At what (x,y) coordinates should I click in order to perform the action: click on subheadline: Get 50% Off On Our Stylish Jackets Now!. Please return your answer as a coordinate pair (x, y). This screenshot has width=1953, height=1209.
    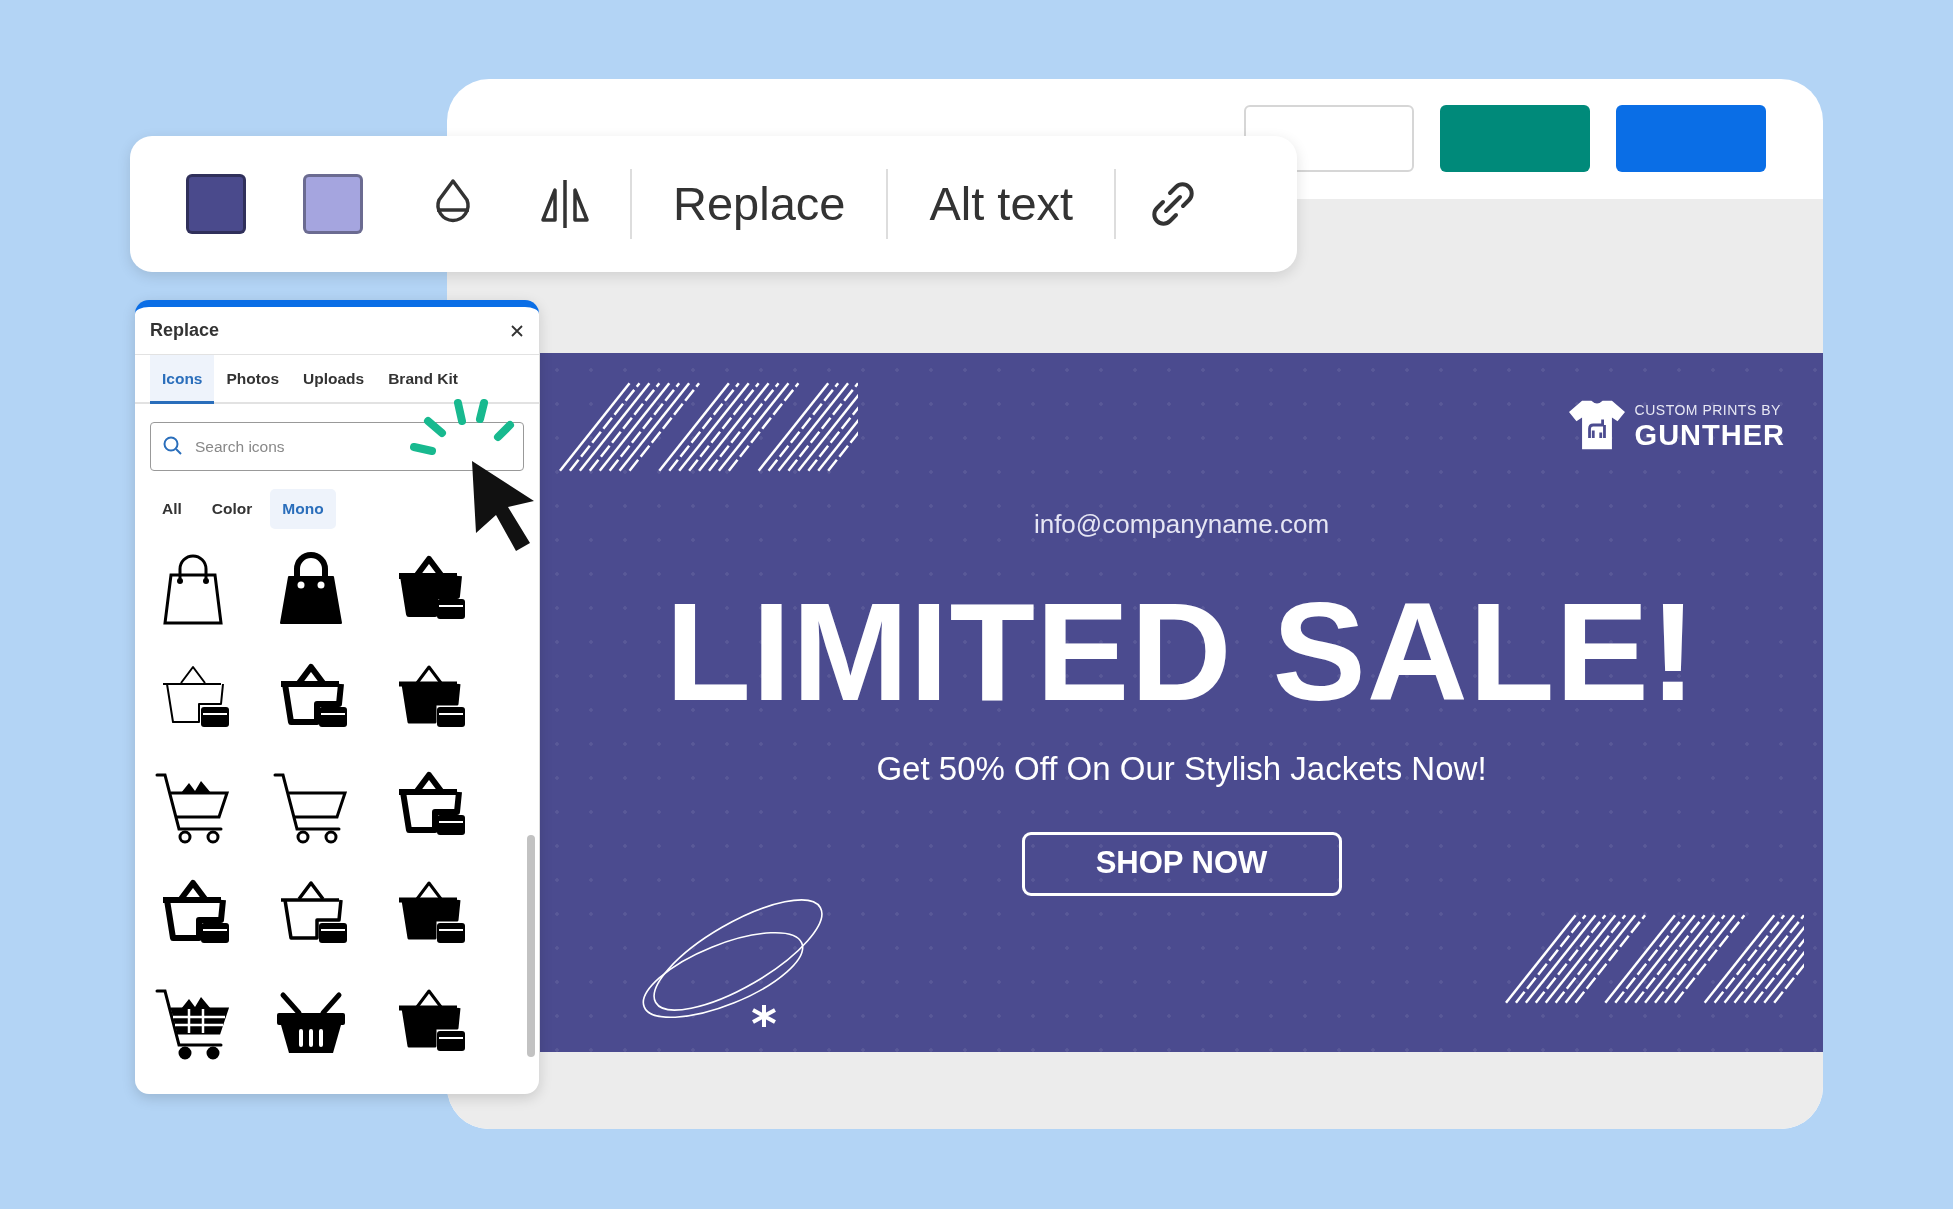
    Looking at the image, I should click on (1181, 769).